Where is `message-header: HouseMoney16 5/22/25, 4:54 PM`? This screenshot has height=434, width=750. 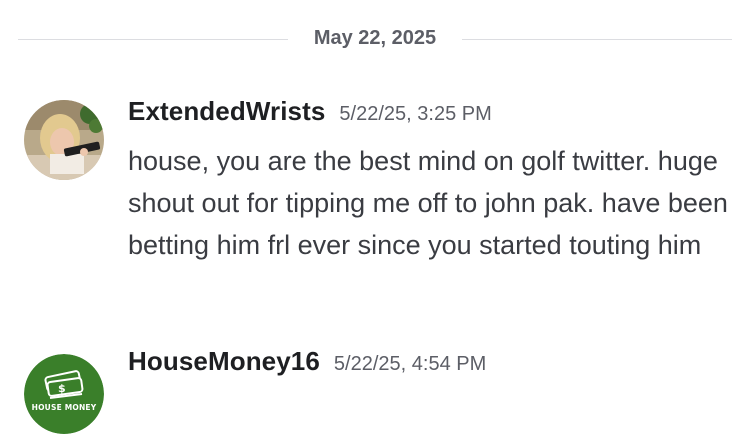 message-header: HouseMoney16 5/22/25, 4:54 PM is located at coordinates (307, 361).